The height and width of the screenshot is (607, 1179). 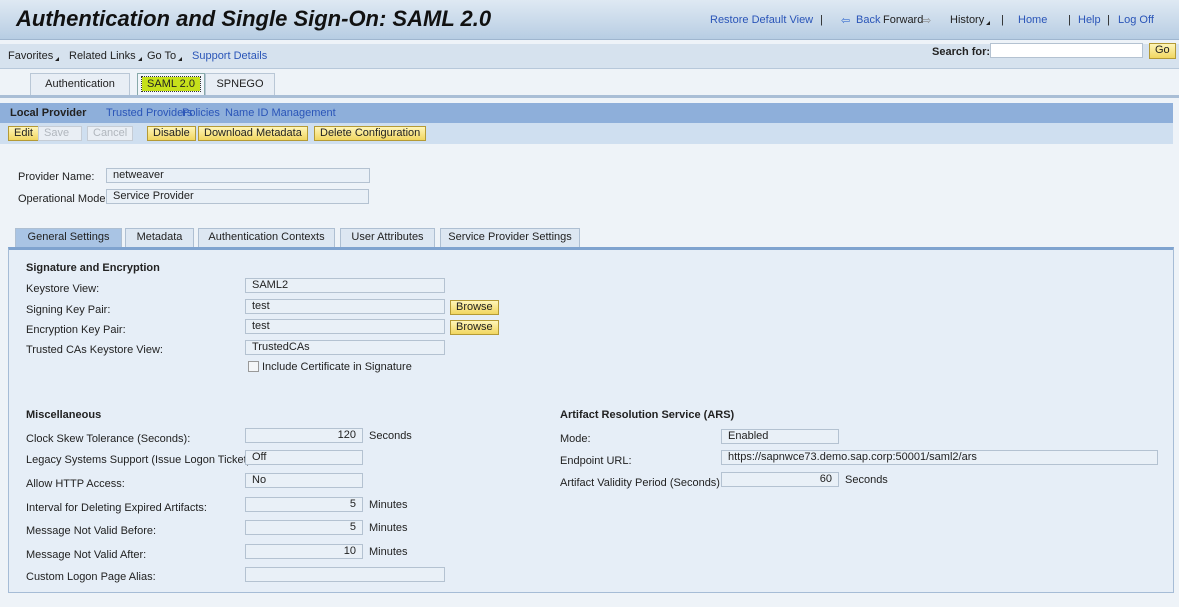 What do you see at coordinates (337, 367) in the screenshot?
I see `include-certificate-label: Include Certificate in Signature` at bounding box center [337, 367].